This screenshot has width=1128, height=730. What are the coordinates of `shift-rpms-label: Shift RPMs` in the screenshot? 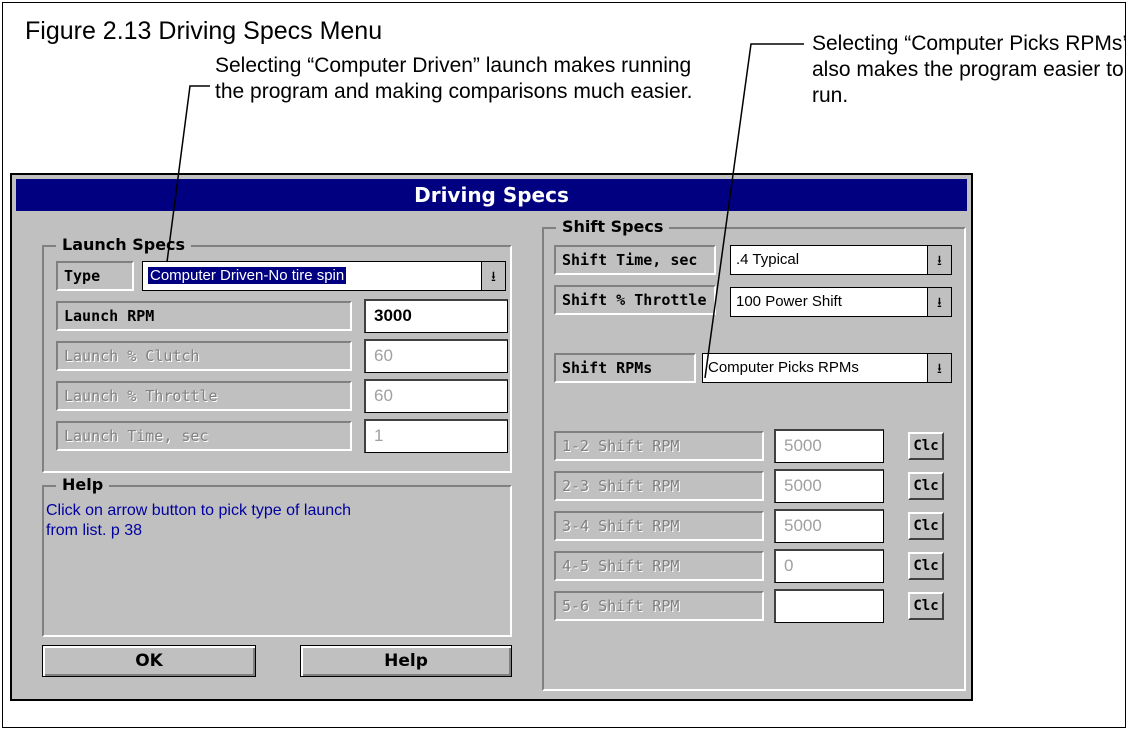 It's located at (625, 368).